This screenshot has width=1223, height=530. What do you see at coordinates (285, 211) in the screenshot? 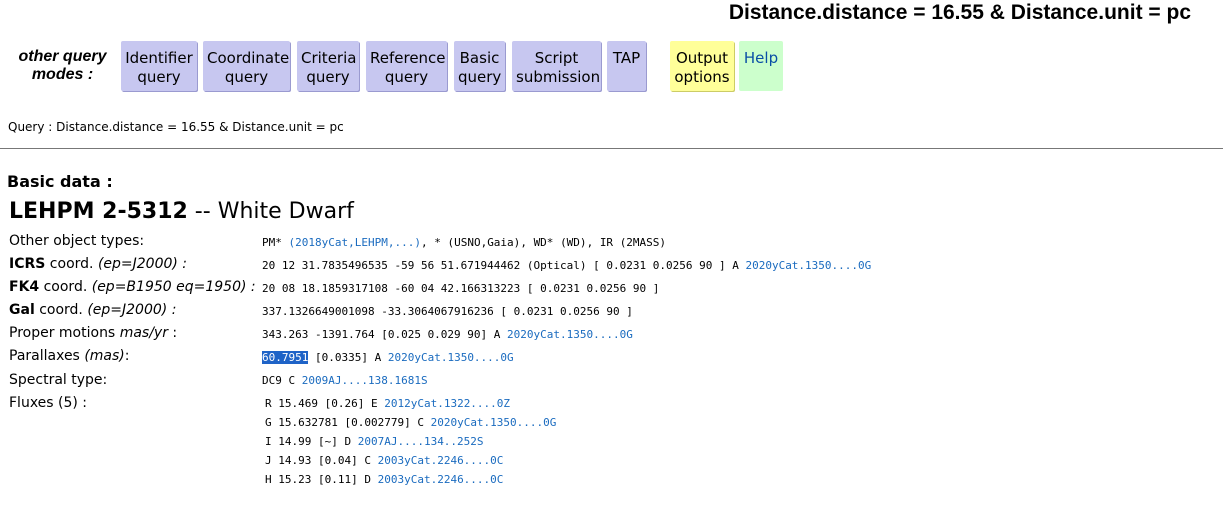
I see `object-type: White Dwarf` at bounding box center [285, 211].